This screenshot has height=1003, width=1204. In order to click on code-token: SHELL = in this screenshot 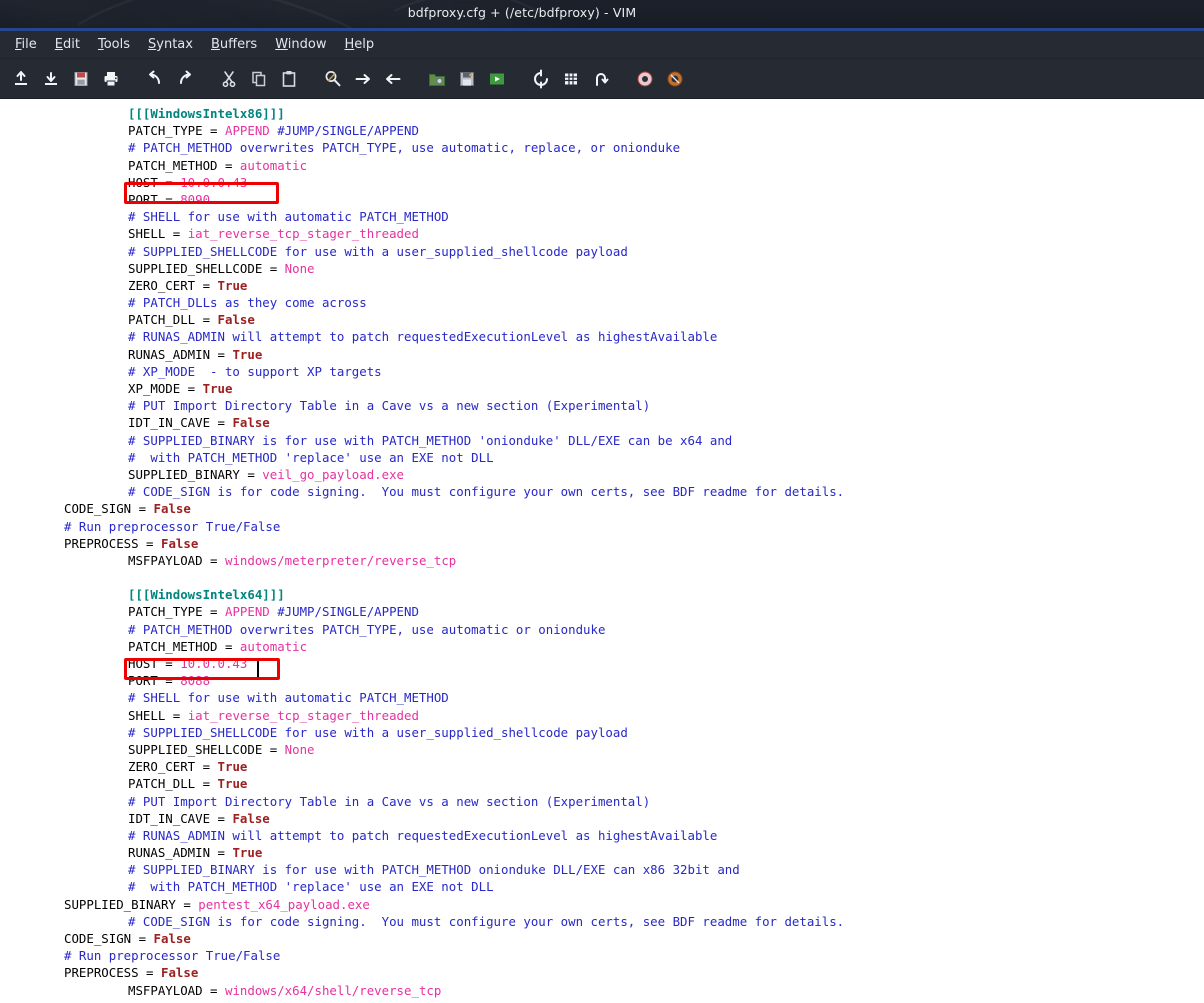, I will do `click(158, 715)`.